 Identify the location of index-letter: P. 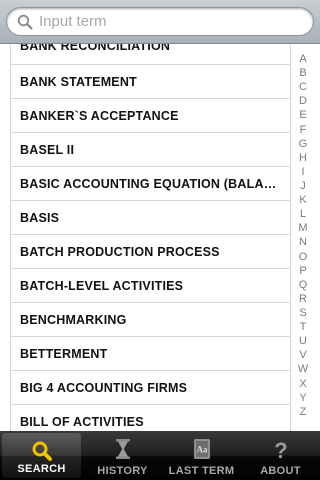
(303, 271).